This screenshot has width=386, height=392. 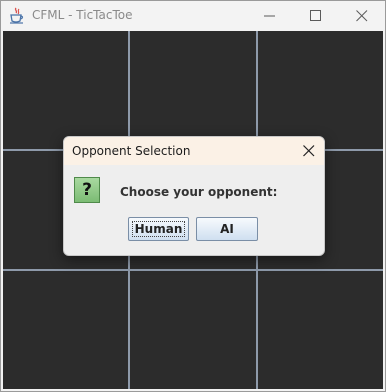 I want to click on java-cup-icon, so click(x=17, y=15).